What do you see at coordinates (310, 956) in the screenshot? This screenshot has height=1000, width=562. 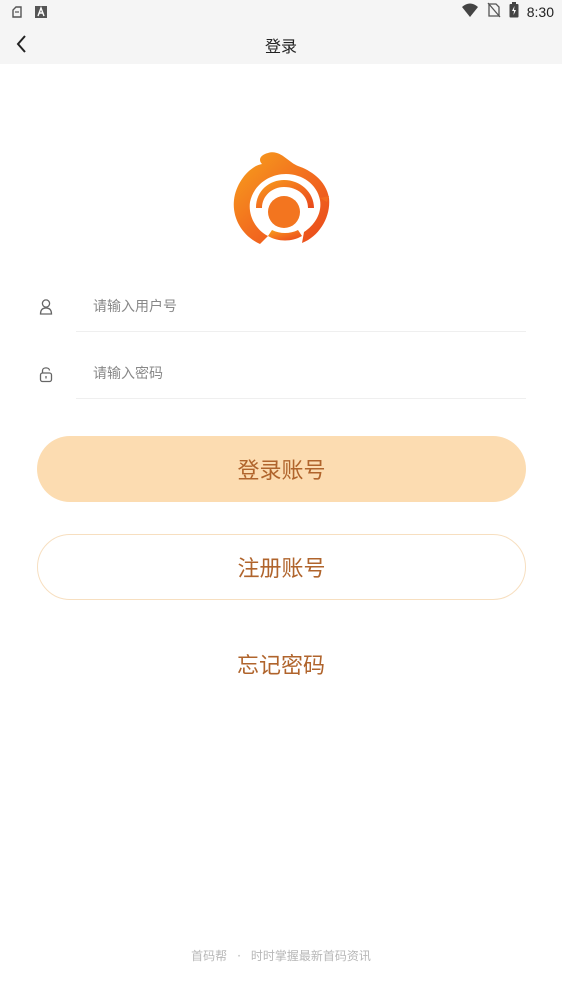 I see `footer-slogan: 时时掌握最新首码资讯` at bounding box center [310, 956].